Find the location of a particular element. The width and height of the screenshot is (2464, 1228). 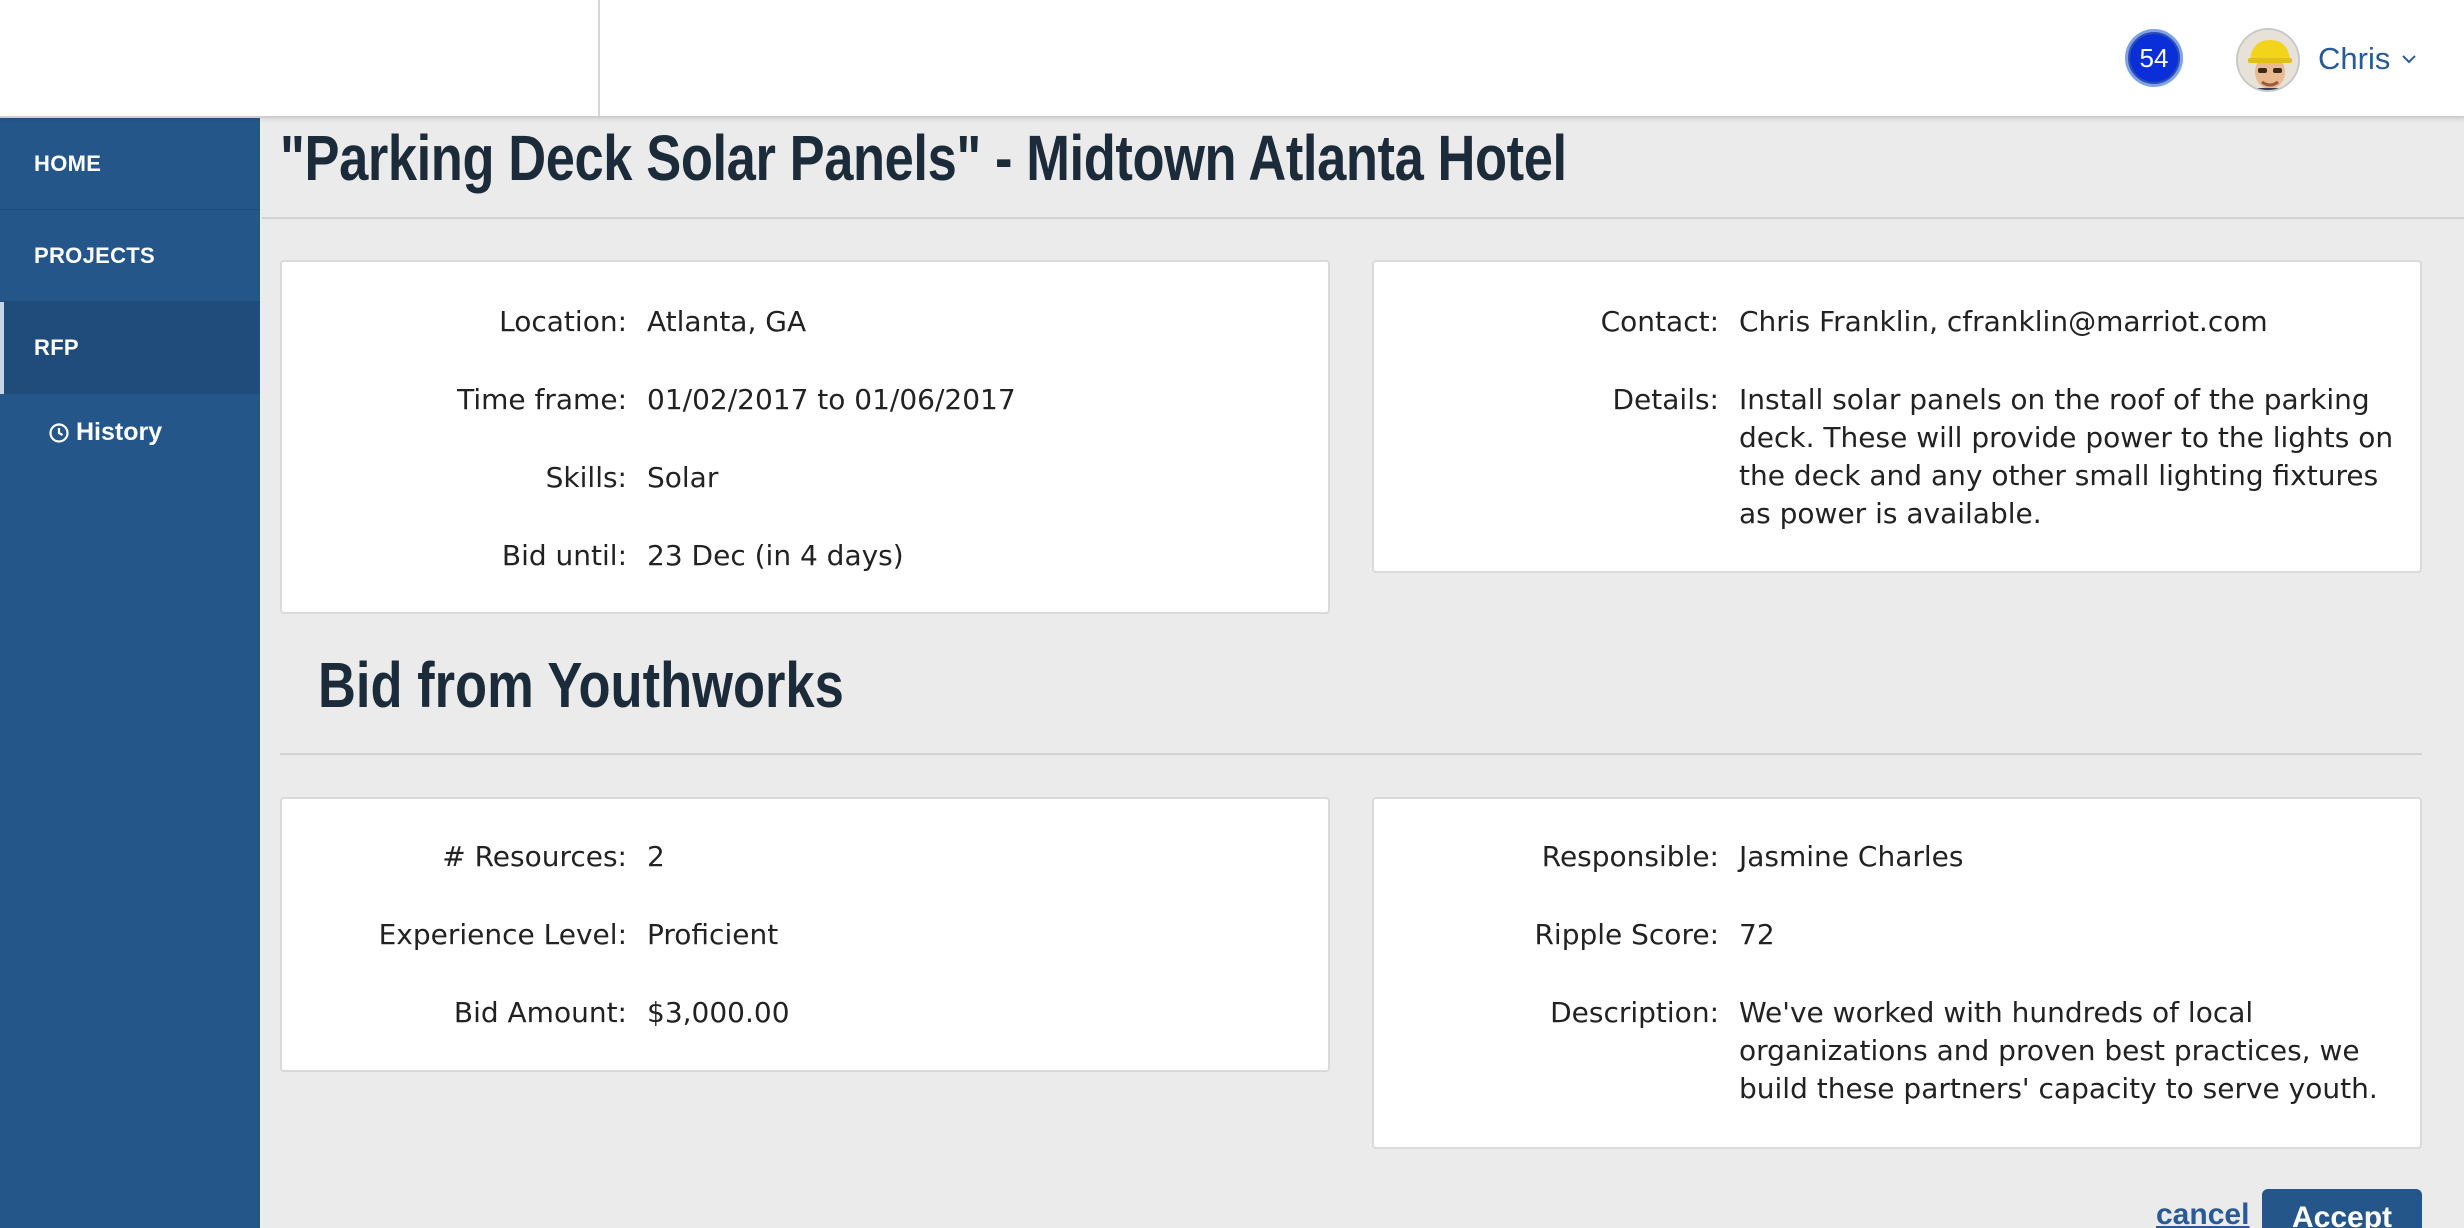

sidebar-item-projects: PROJECTS is located at coordinates (130, 256).